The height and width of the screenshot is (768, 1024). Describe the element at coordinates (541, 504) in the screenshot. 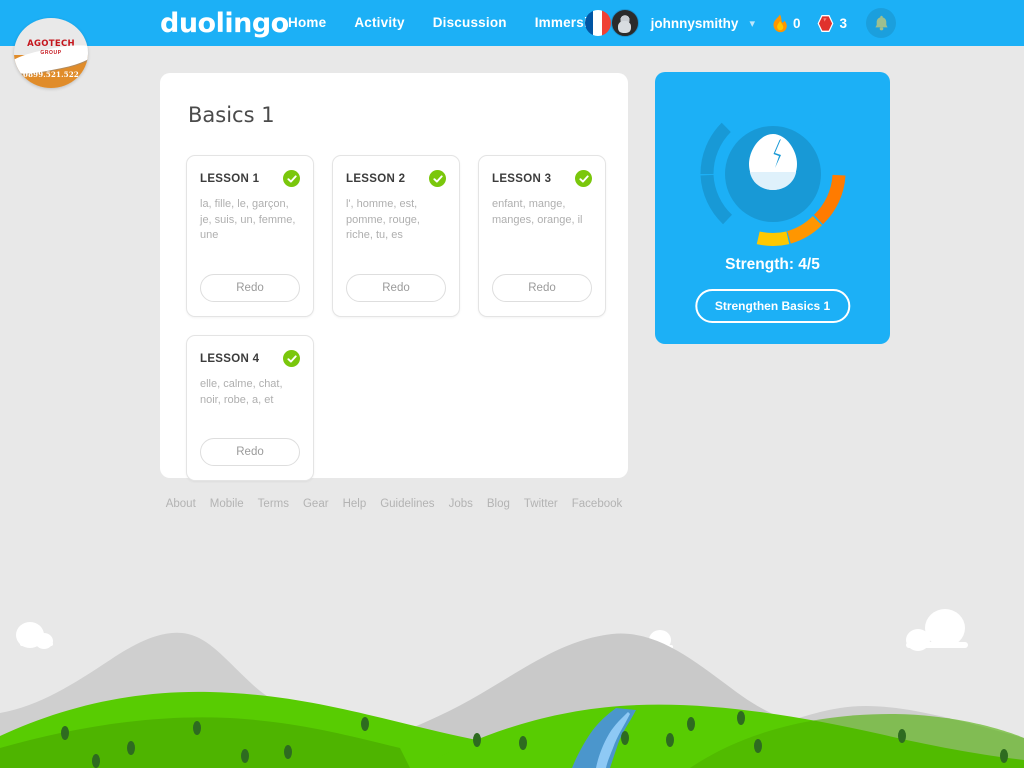

I see `footer-link-twitter: Twitter` at that location.